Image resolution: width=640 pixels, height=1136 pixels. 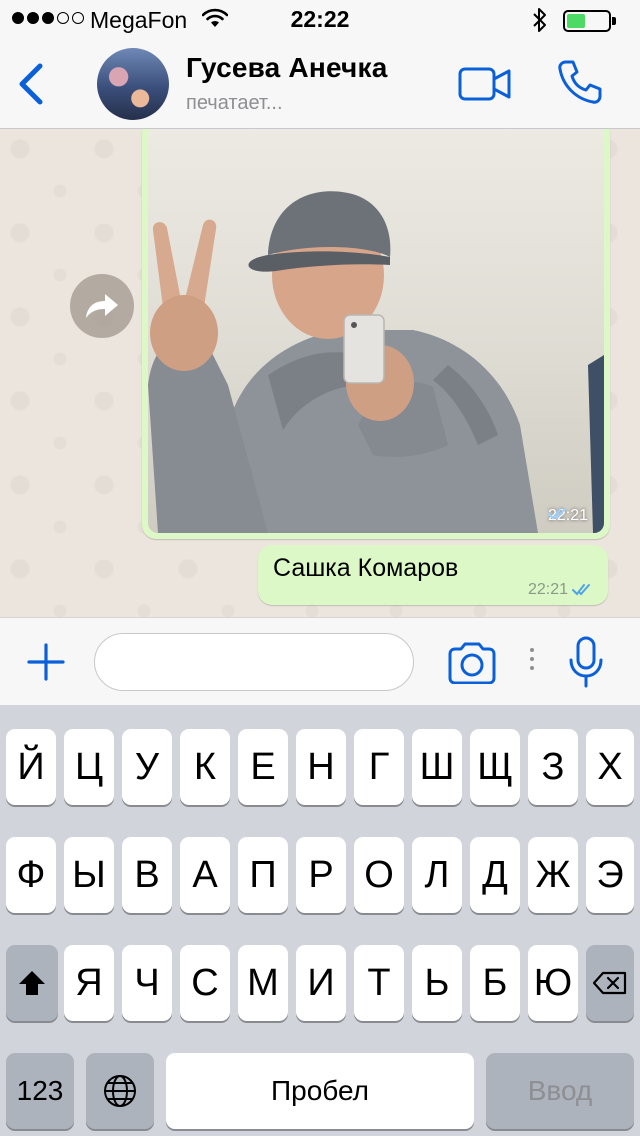 I want to click on shift-icon, so click(x=32, y=983).